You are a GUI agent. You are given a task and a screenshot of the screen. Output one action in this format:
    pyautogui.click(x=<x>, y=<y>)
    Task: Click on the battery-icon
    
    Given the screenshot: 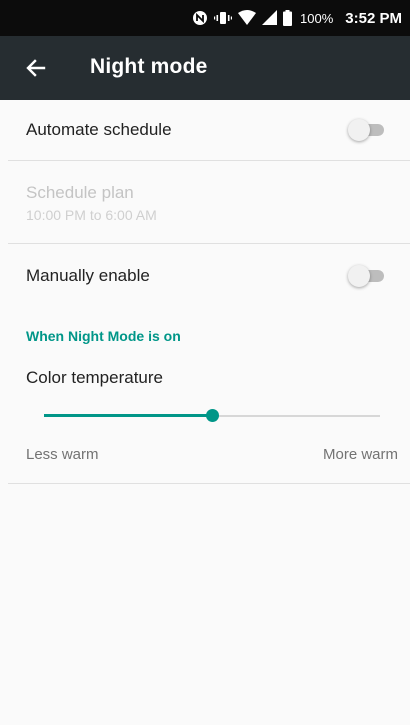 What is the action you would take?
    pyautogui.click(x=288, y=18)
    